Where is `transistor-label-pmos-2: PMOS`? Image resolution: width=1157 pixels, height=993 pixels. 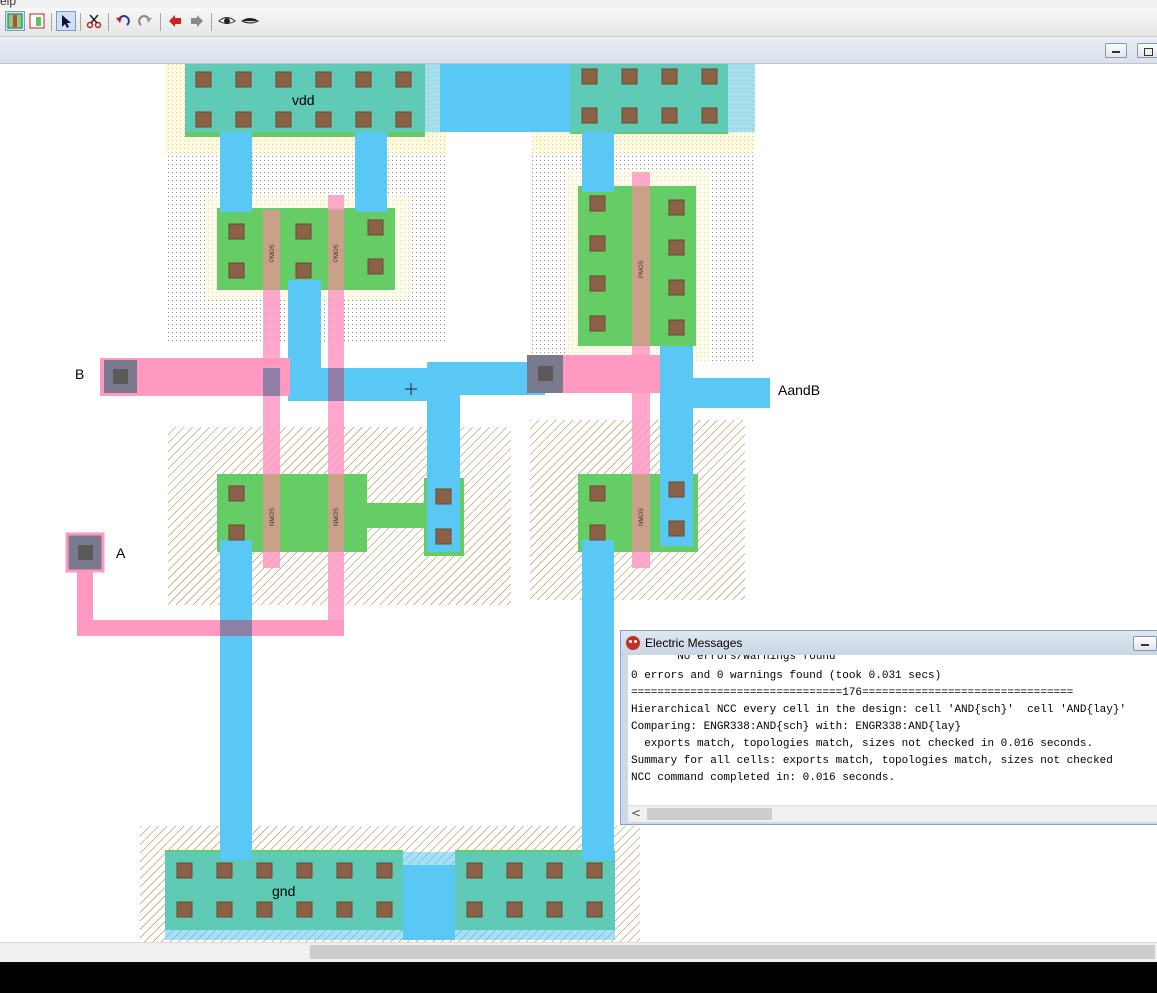
transistor-label-pmos-2: PMOS is located at coordinates (337, 253).